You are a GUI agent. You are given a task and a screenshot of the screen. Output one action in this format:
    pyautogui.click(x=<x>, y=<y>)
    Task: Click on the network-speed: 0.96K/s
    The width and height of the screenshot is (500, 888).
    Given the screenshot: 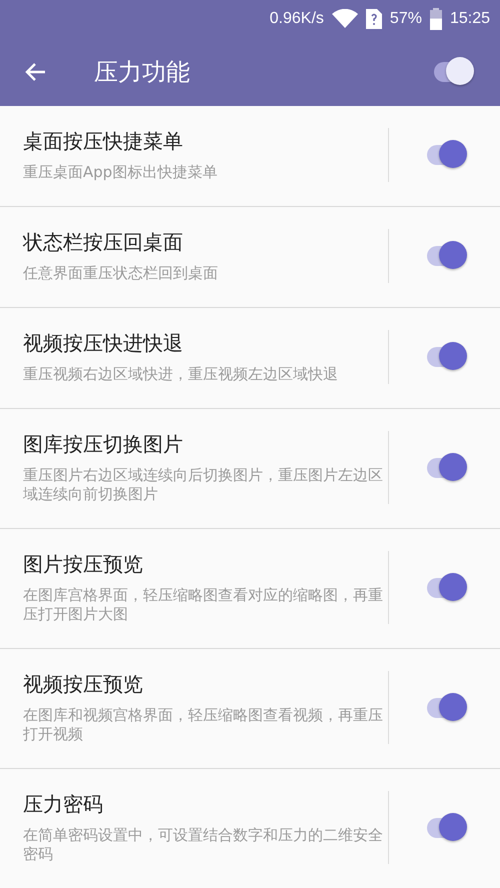 What is the action you would take?
    pyautogui.click(x=297, y=19)
    